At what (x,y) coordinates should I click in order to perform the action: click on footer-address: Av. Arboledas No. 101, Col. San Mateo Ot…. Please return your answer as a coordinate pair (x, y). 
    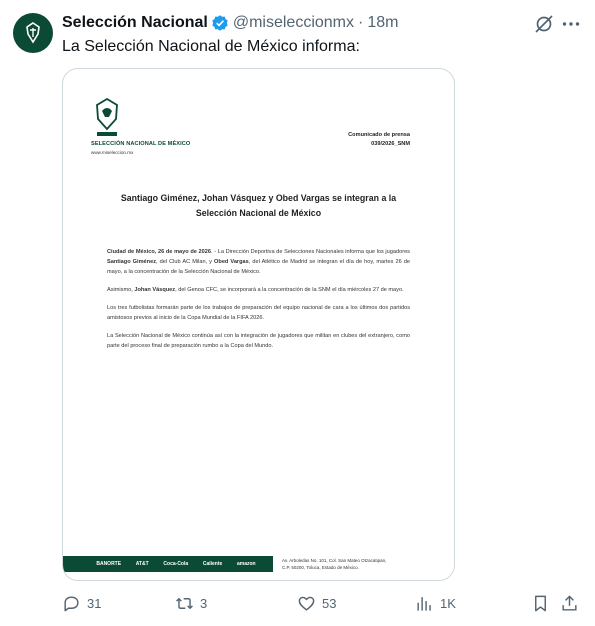
    Looking at the image, I should click on (334, 564).